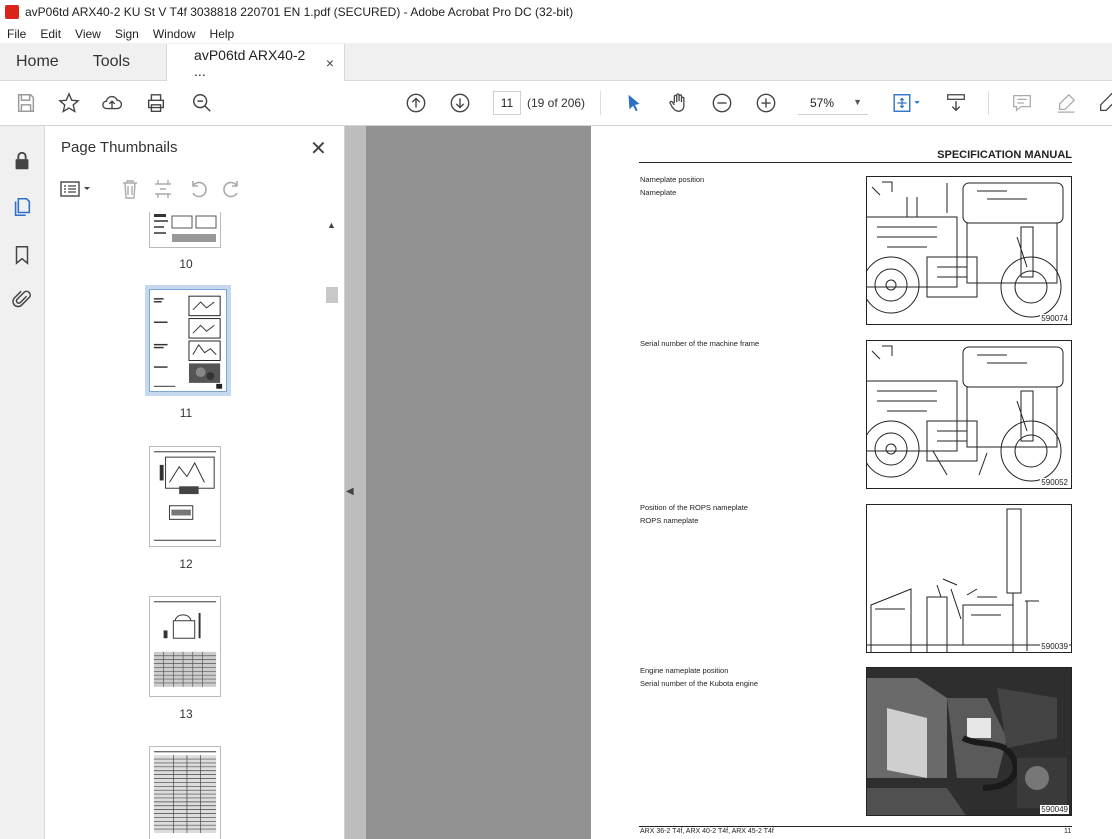 The width and height of the screenshot is (1112, 839). I want to click on page-footer: ARX 36-2 T4f, ARX 40-2 T4f, ARX 45-2 T4f, so click(707, 831).